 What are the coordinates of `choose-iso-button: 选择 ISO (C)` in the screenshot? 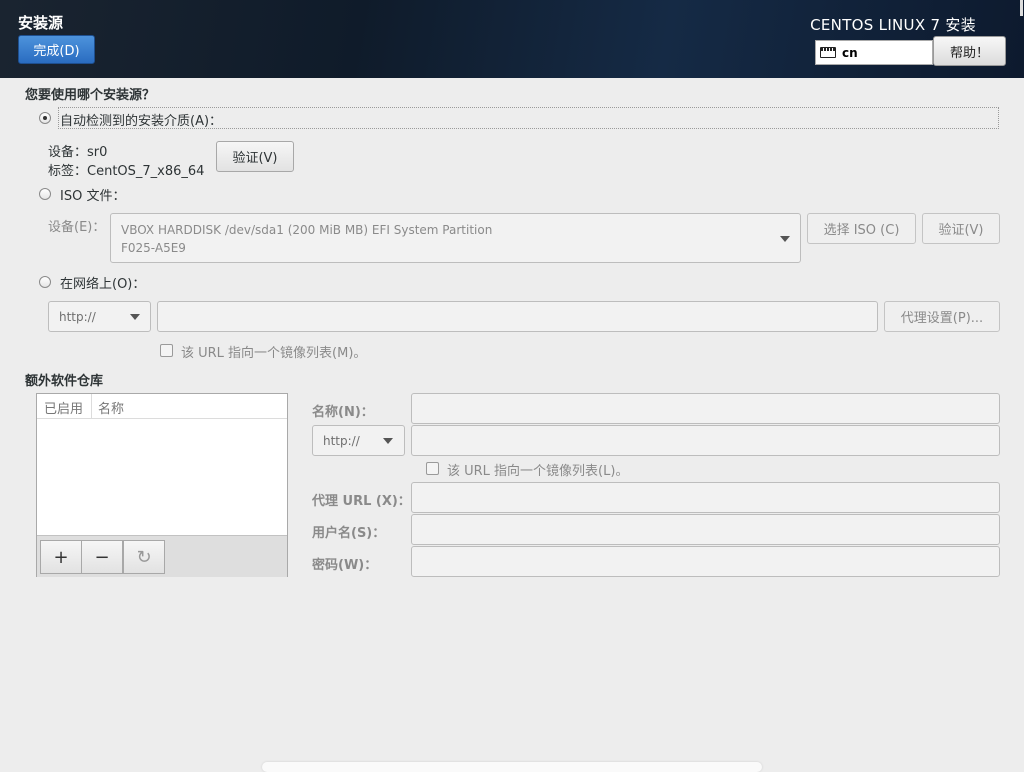 It's located at (861, 228).